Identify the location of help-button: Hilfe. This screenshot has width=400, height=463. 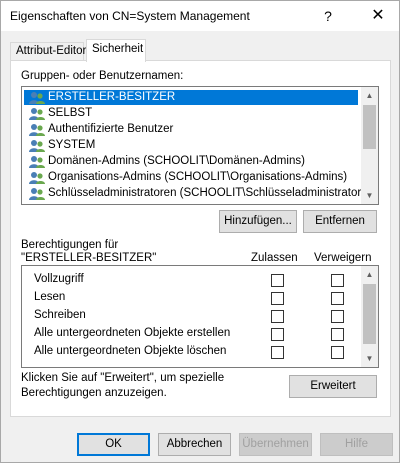
(356, 444).